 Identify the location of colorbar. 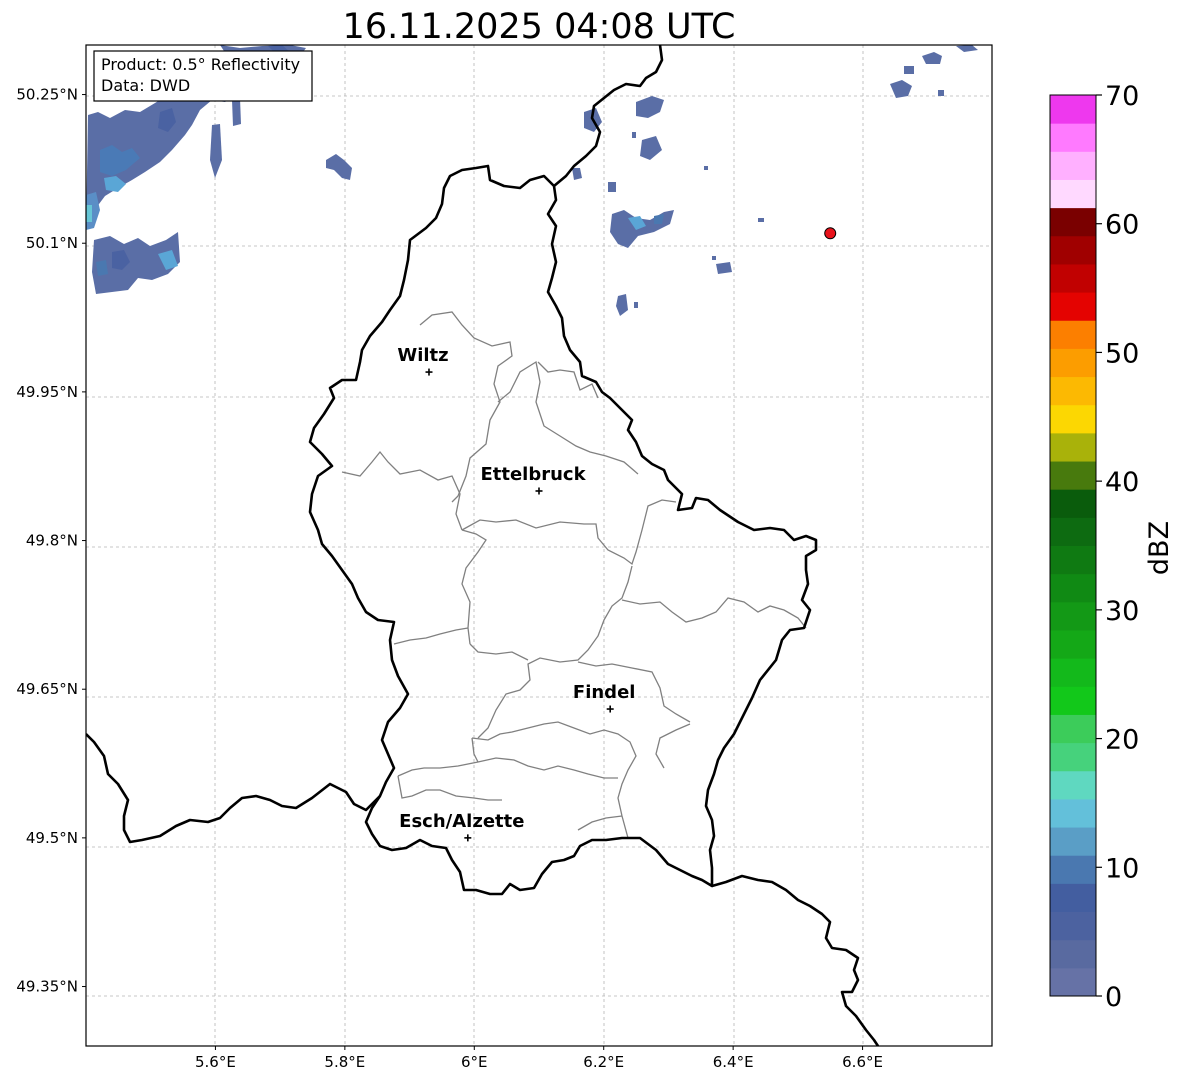
(1073, 545).